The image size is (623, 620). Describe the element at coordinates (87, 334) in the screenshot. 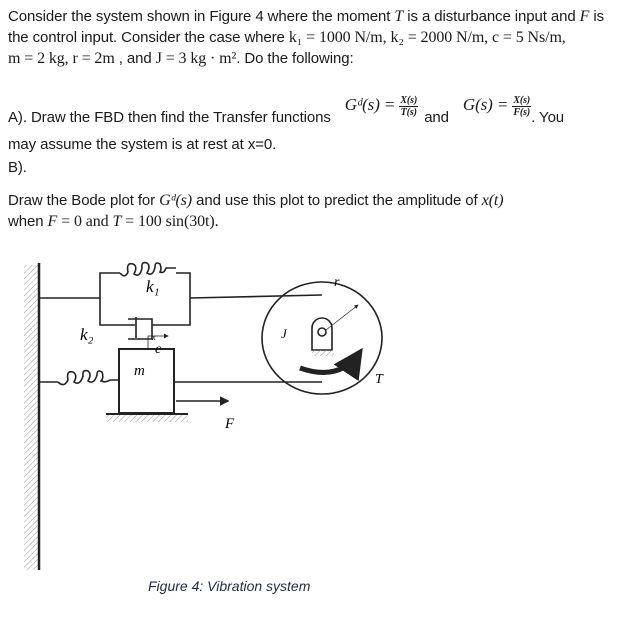

I see `label-k2: k₂` at that location.